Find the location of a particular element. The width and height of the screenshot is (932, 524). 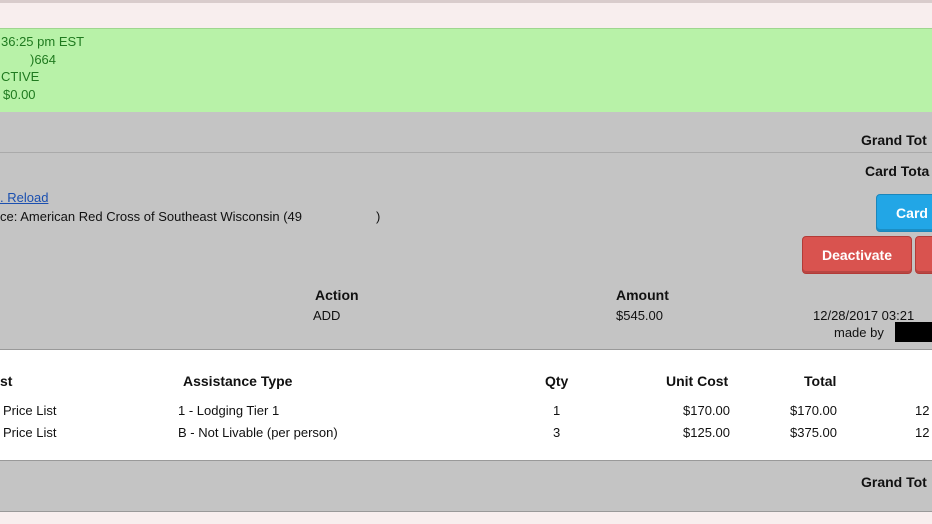

row-unit-cost: $170.00 is located at coordinates (706, 410).